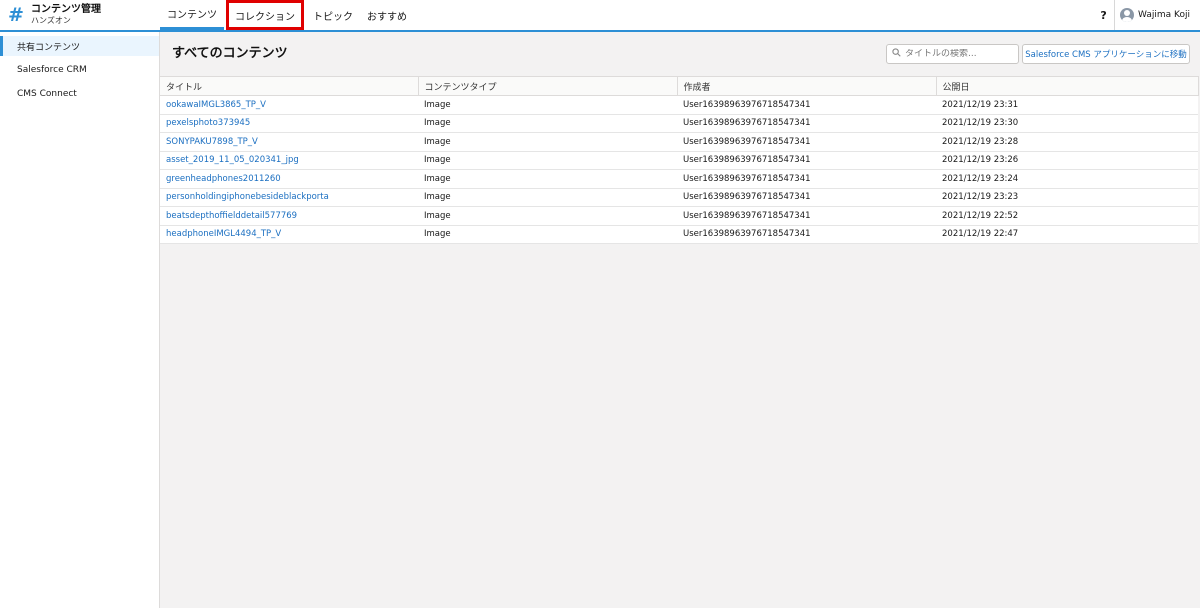 Image resolution: width=1200 pixels, height=608 pixels. I want to click on column-header-title: タイトル, so click(289, 86).